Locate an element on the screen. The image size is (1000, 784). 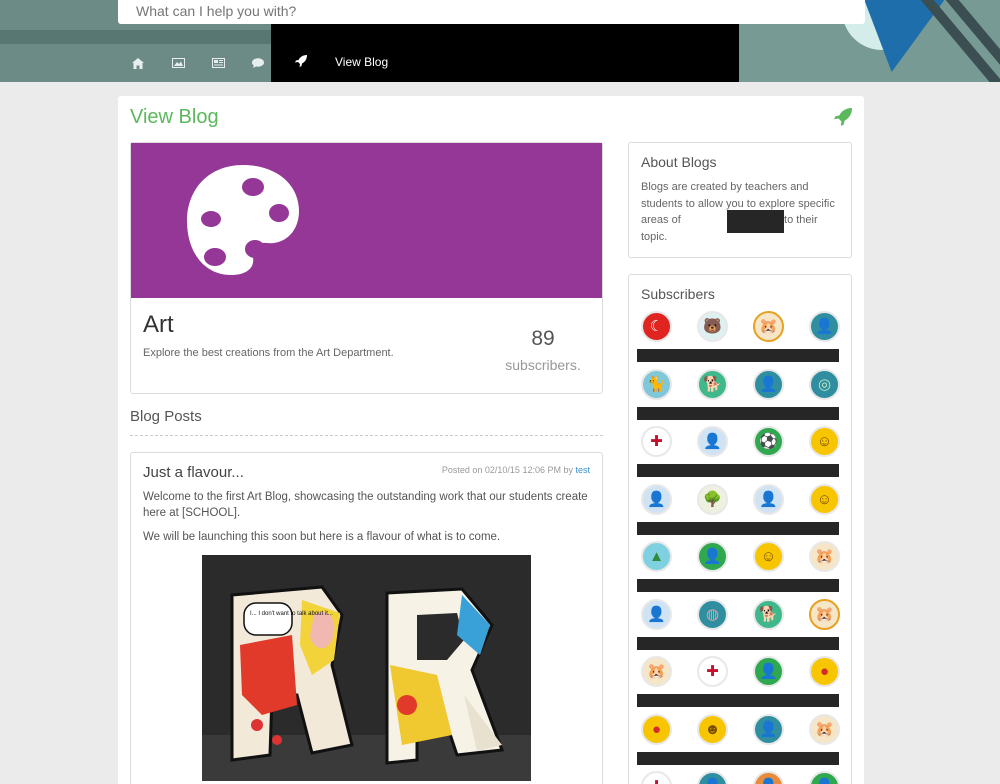
orange-avatar-icon: 👤 is located at coordinates (768, 777).